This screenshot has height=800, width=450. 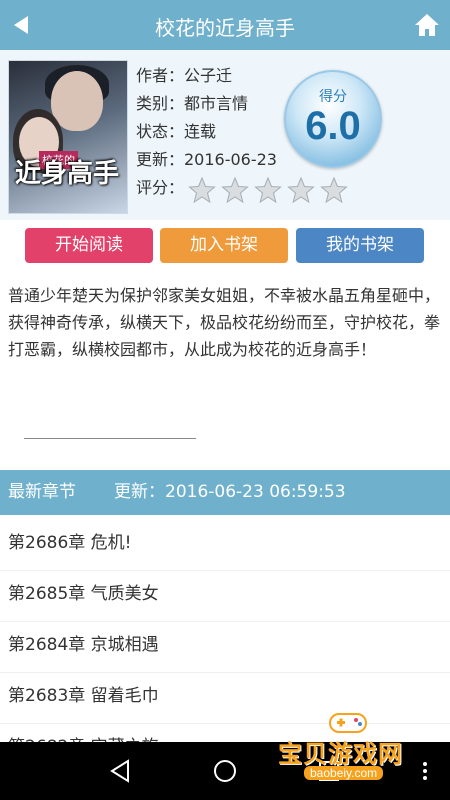 What do you see at coordinates (224, 245) in the screenshot?
I see `add-to-shelf-button: 加入书架` at bounding box center [224, 245].